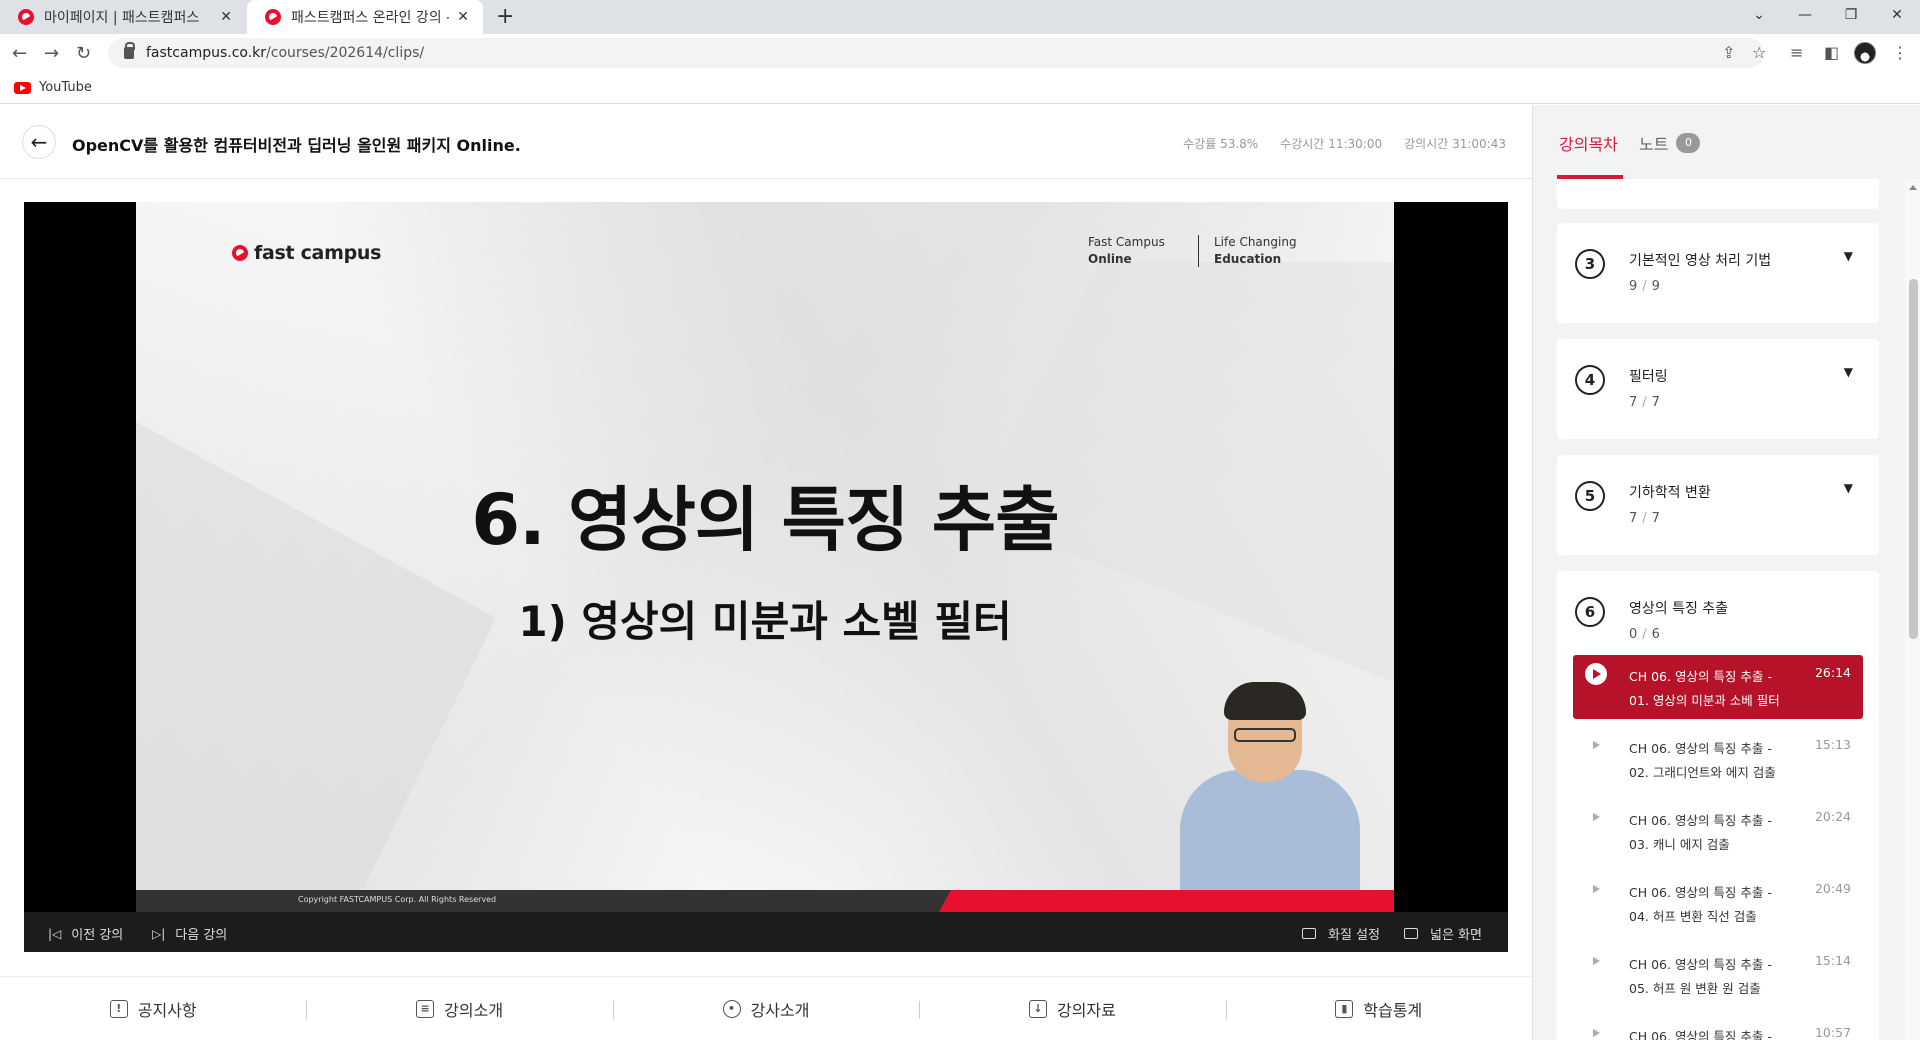  What do you see at coordinates (1718, 194) in the screenshot?
I see `chapter-card-partial` at bounding box center [1718, 194].